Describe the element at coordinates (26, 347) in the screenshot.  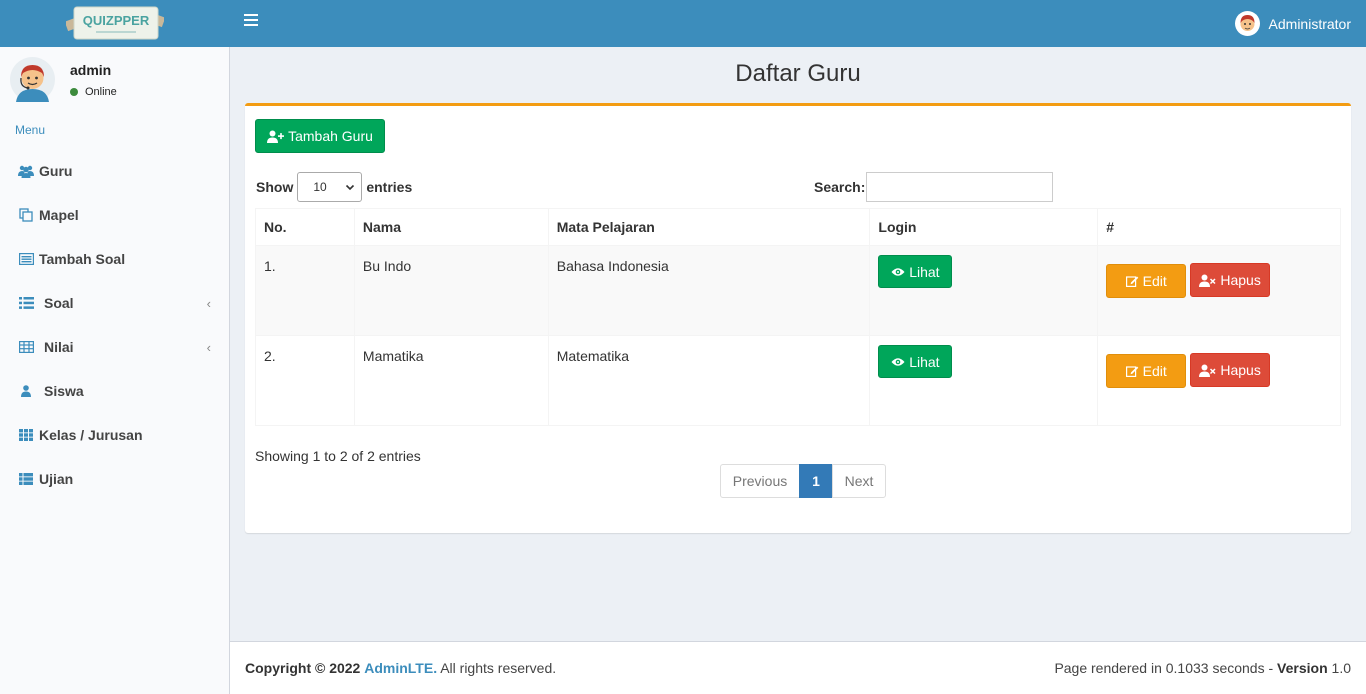
I see `table-icon` at that location.